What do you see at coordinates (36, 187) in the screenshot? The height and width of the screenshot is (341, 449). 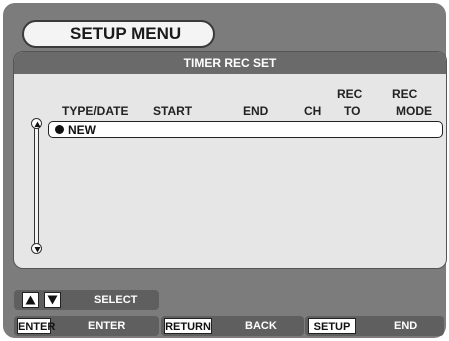 I see `scrollbar-track` at bounding box center [36, 187].